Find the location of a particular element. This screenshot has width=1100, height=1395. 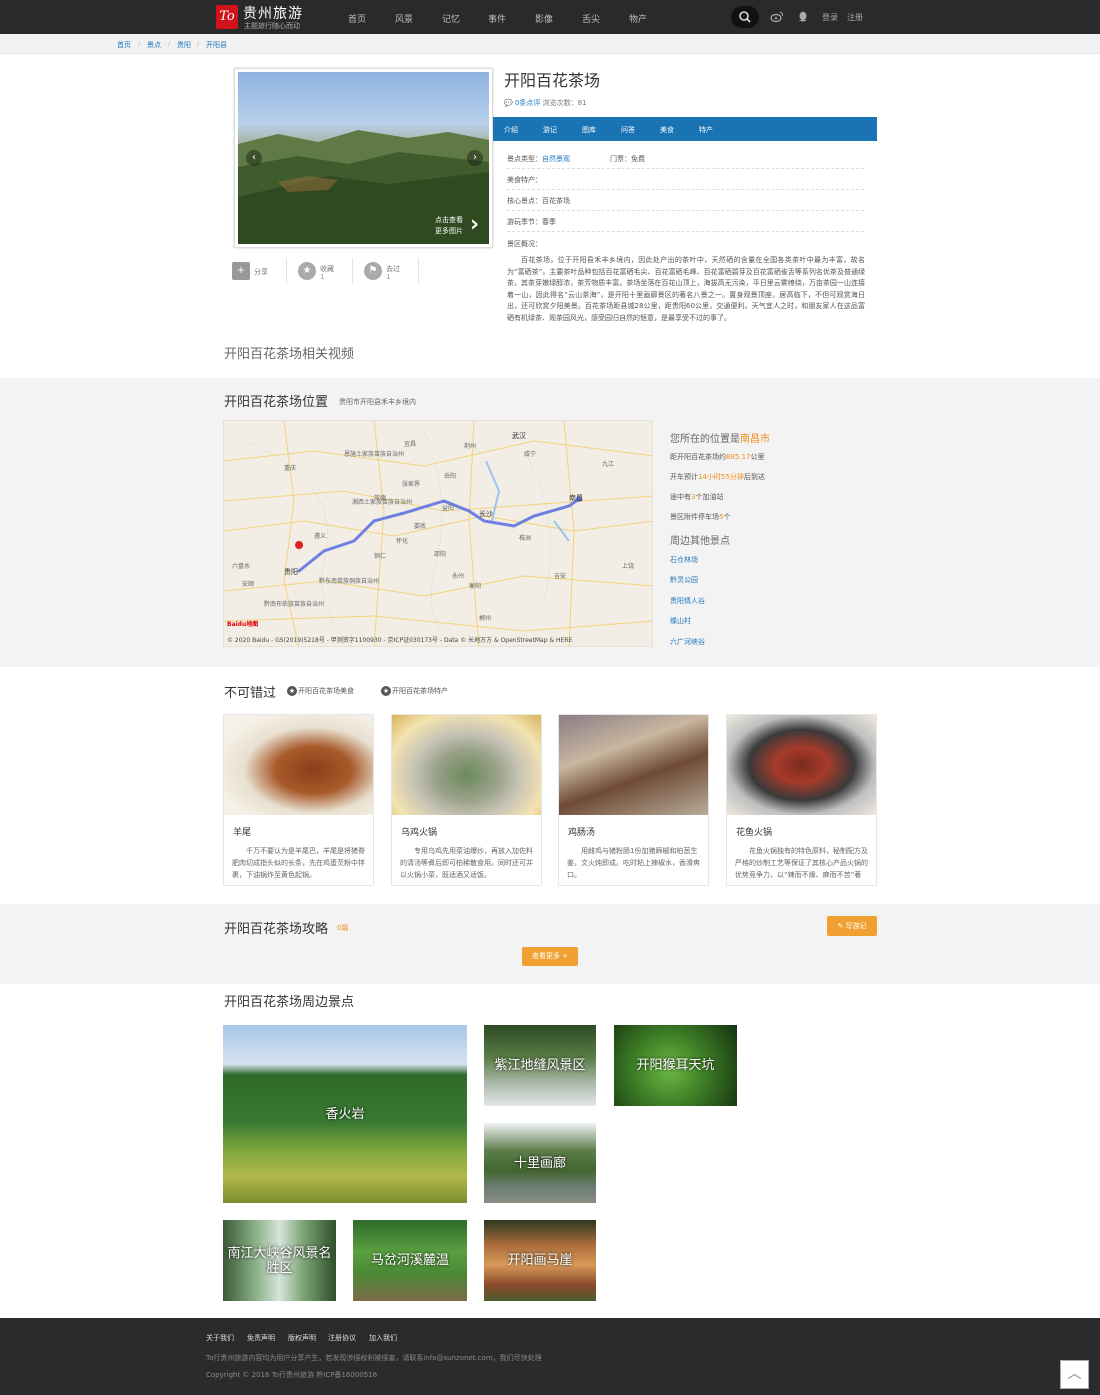

search-button is located at coordinates (745, 17).